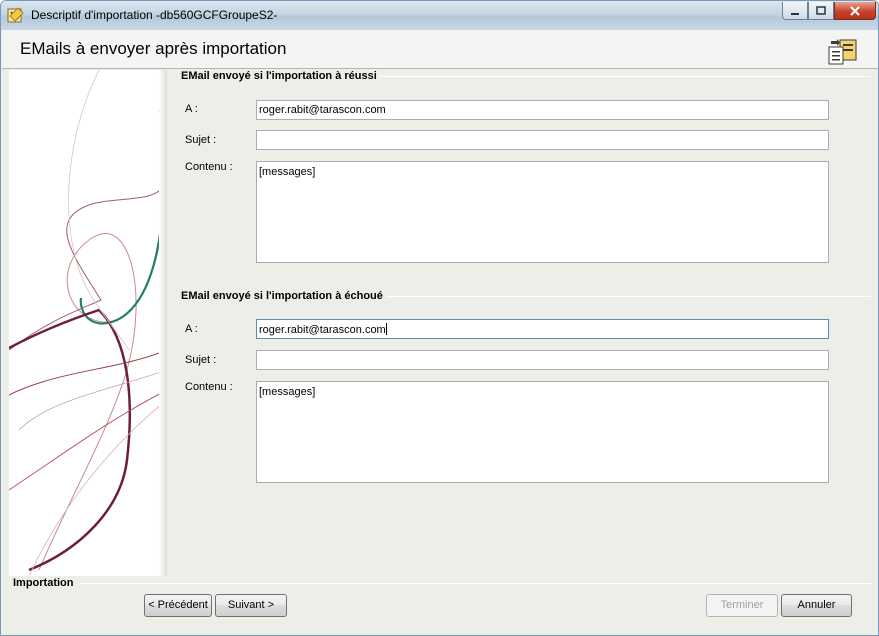 The width and height of the screenshot is (879, 636). What do you see at coordinates (842, 52) in the screenshot?
I see `documents-export-icon` at bounding box center [842, 52].